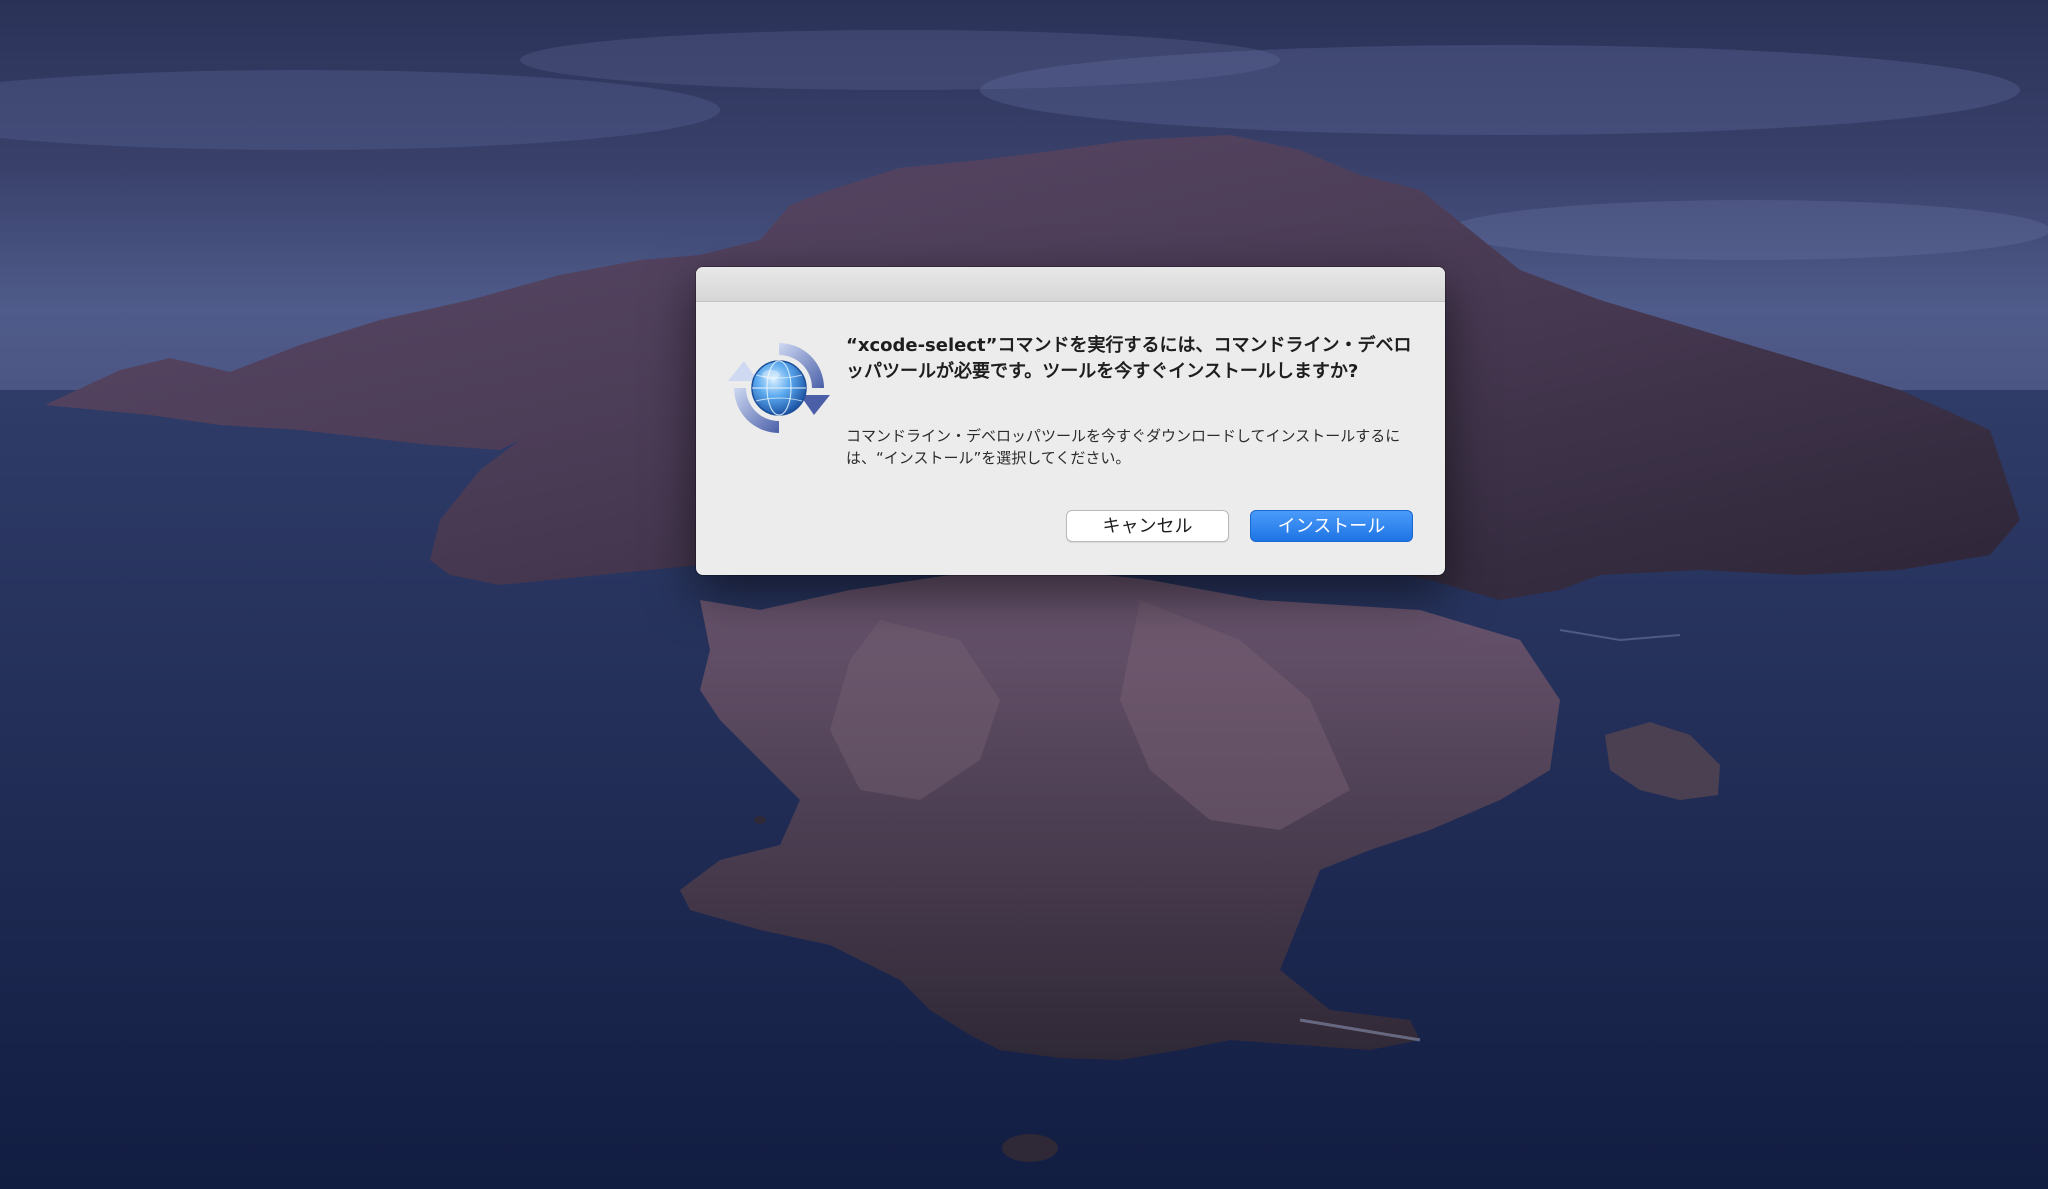 The width and height of the screenshot is (2048, 1189). What do you see at coordinates (1331, 526) in the screenshot?
I see `install-button: インストール` at bounding box center [1331, 526].